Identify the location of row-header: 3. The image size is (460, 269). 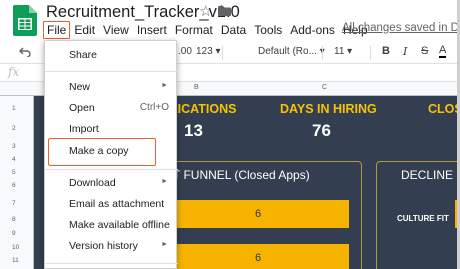
(14, 146).